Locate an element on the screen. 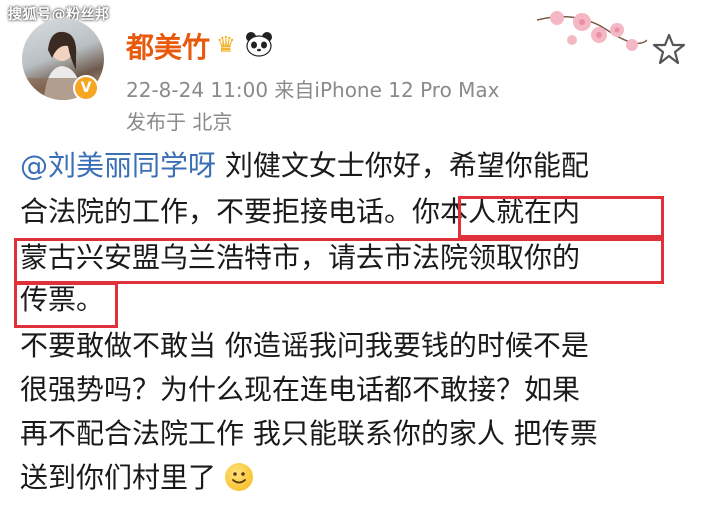 This screenshot has height=515, width=707. crown-icon: ♛ is located at coordinates (226, 45).